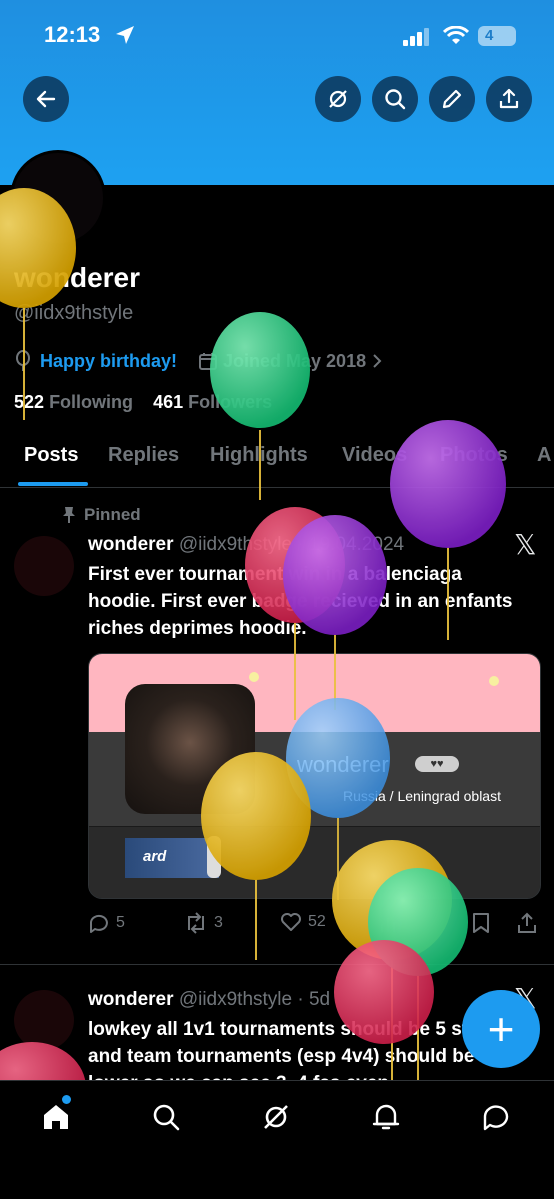 The image size is (554, 1199). I want to click on joined-date: Joined May 2018, so click(290, 361).